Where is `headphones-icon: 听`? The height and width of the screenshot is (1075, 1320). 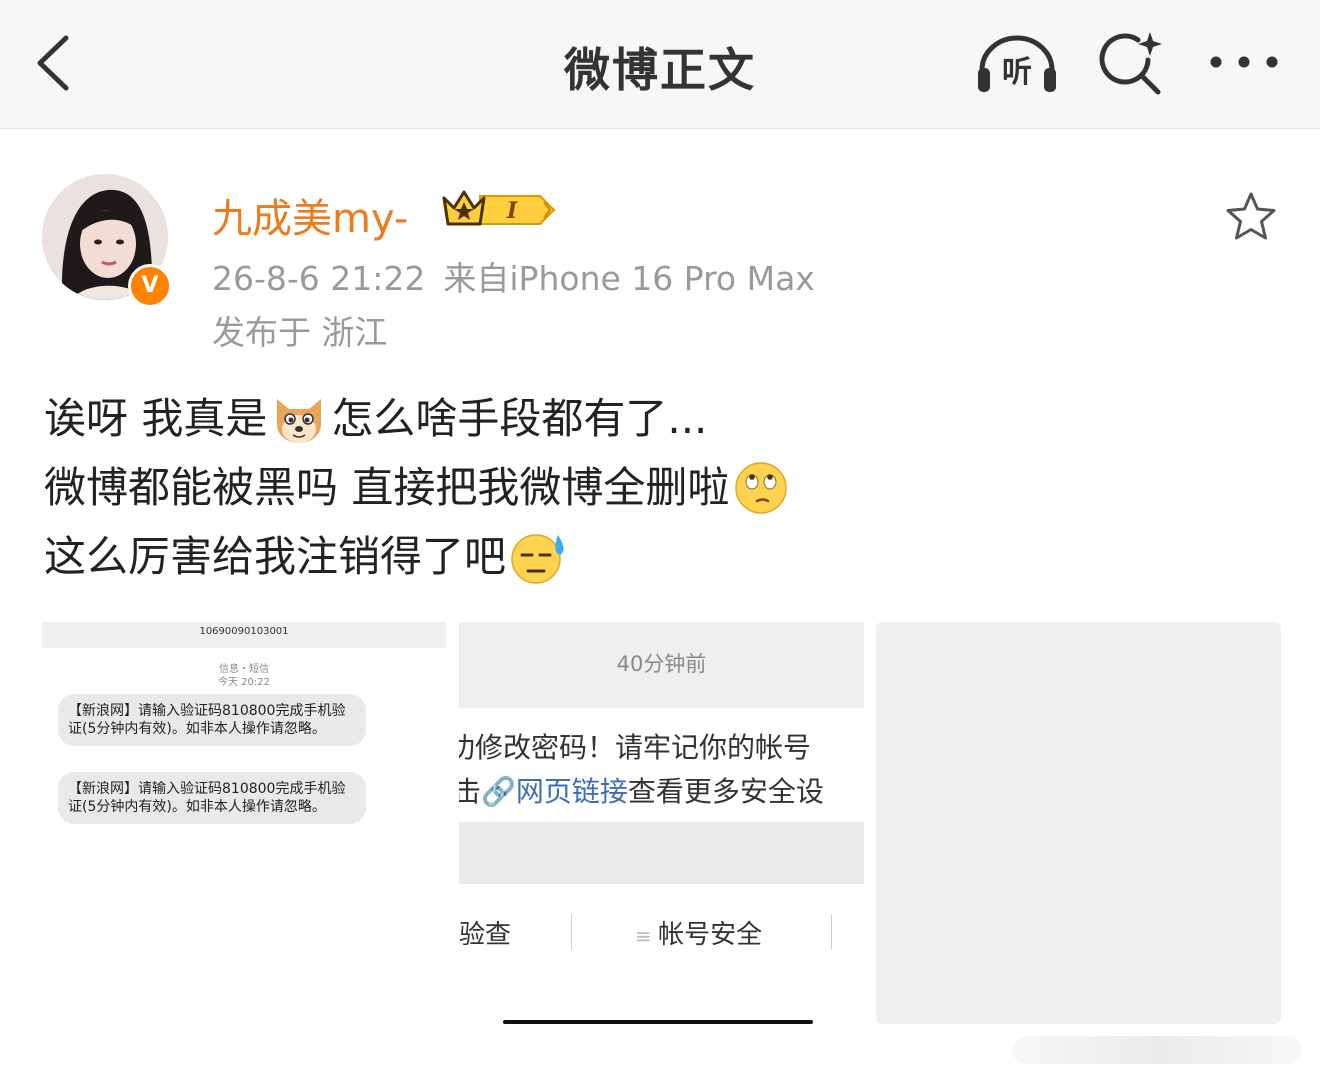
headphones-icon: 听 is located at coordinates (1017, 63).